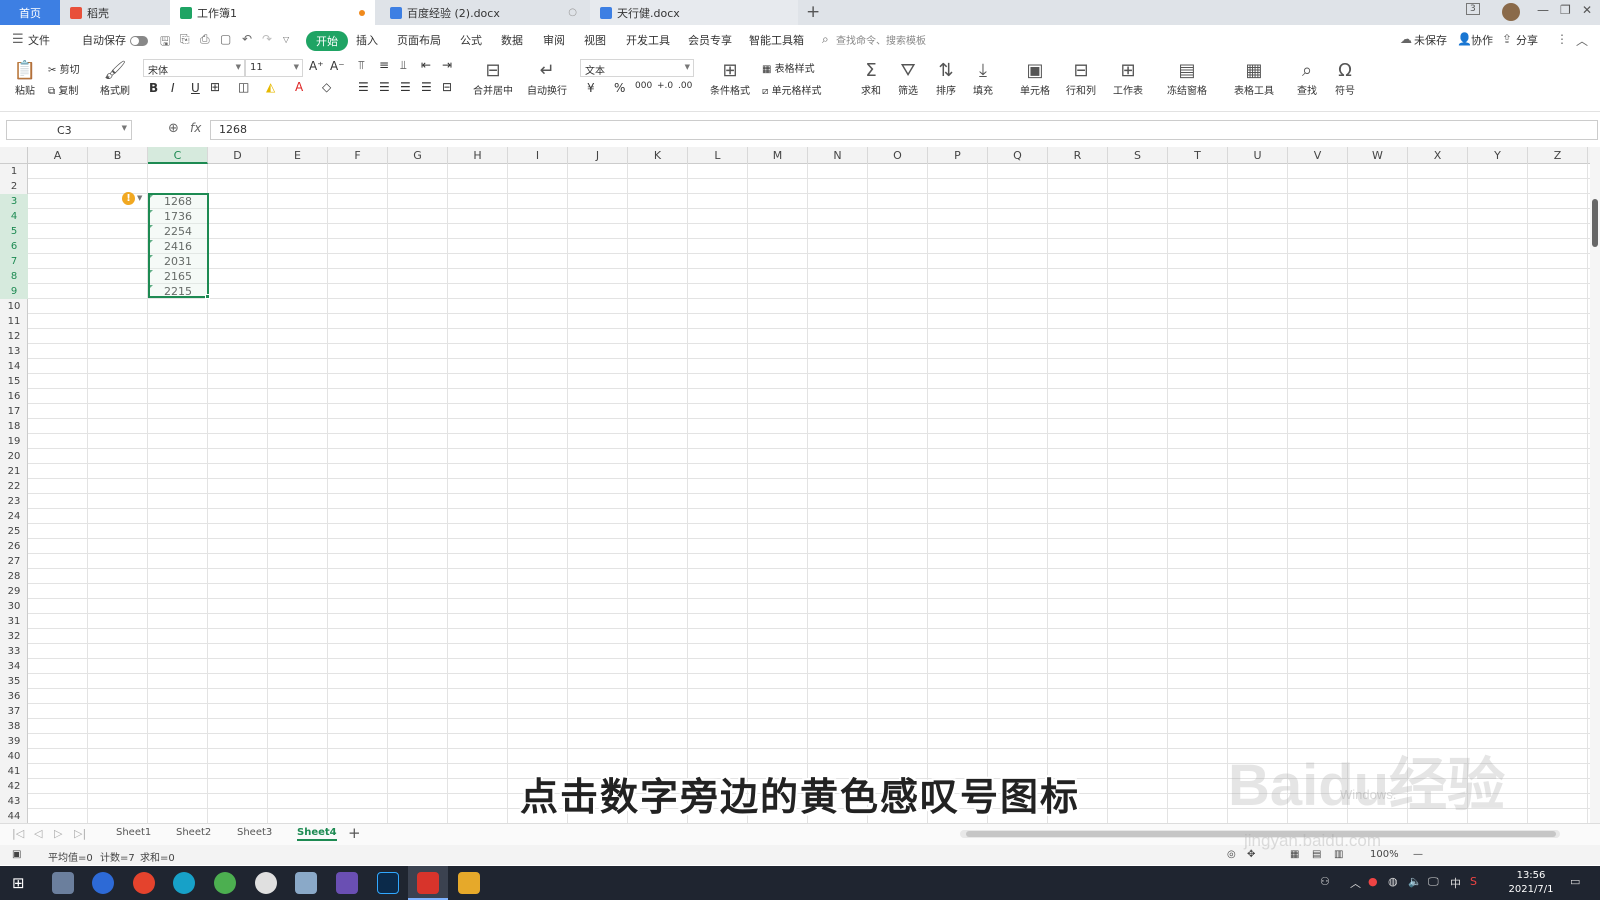 Image resolution: width=1600 pixels, height=900 pixels. I want to click on row-header: 24, so click(14, 516).